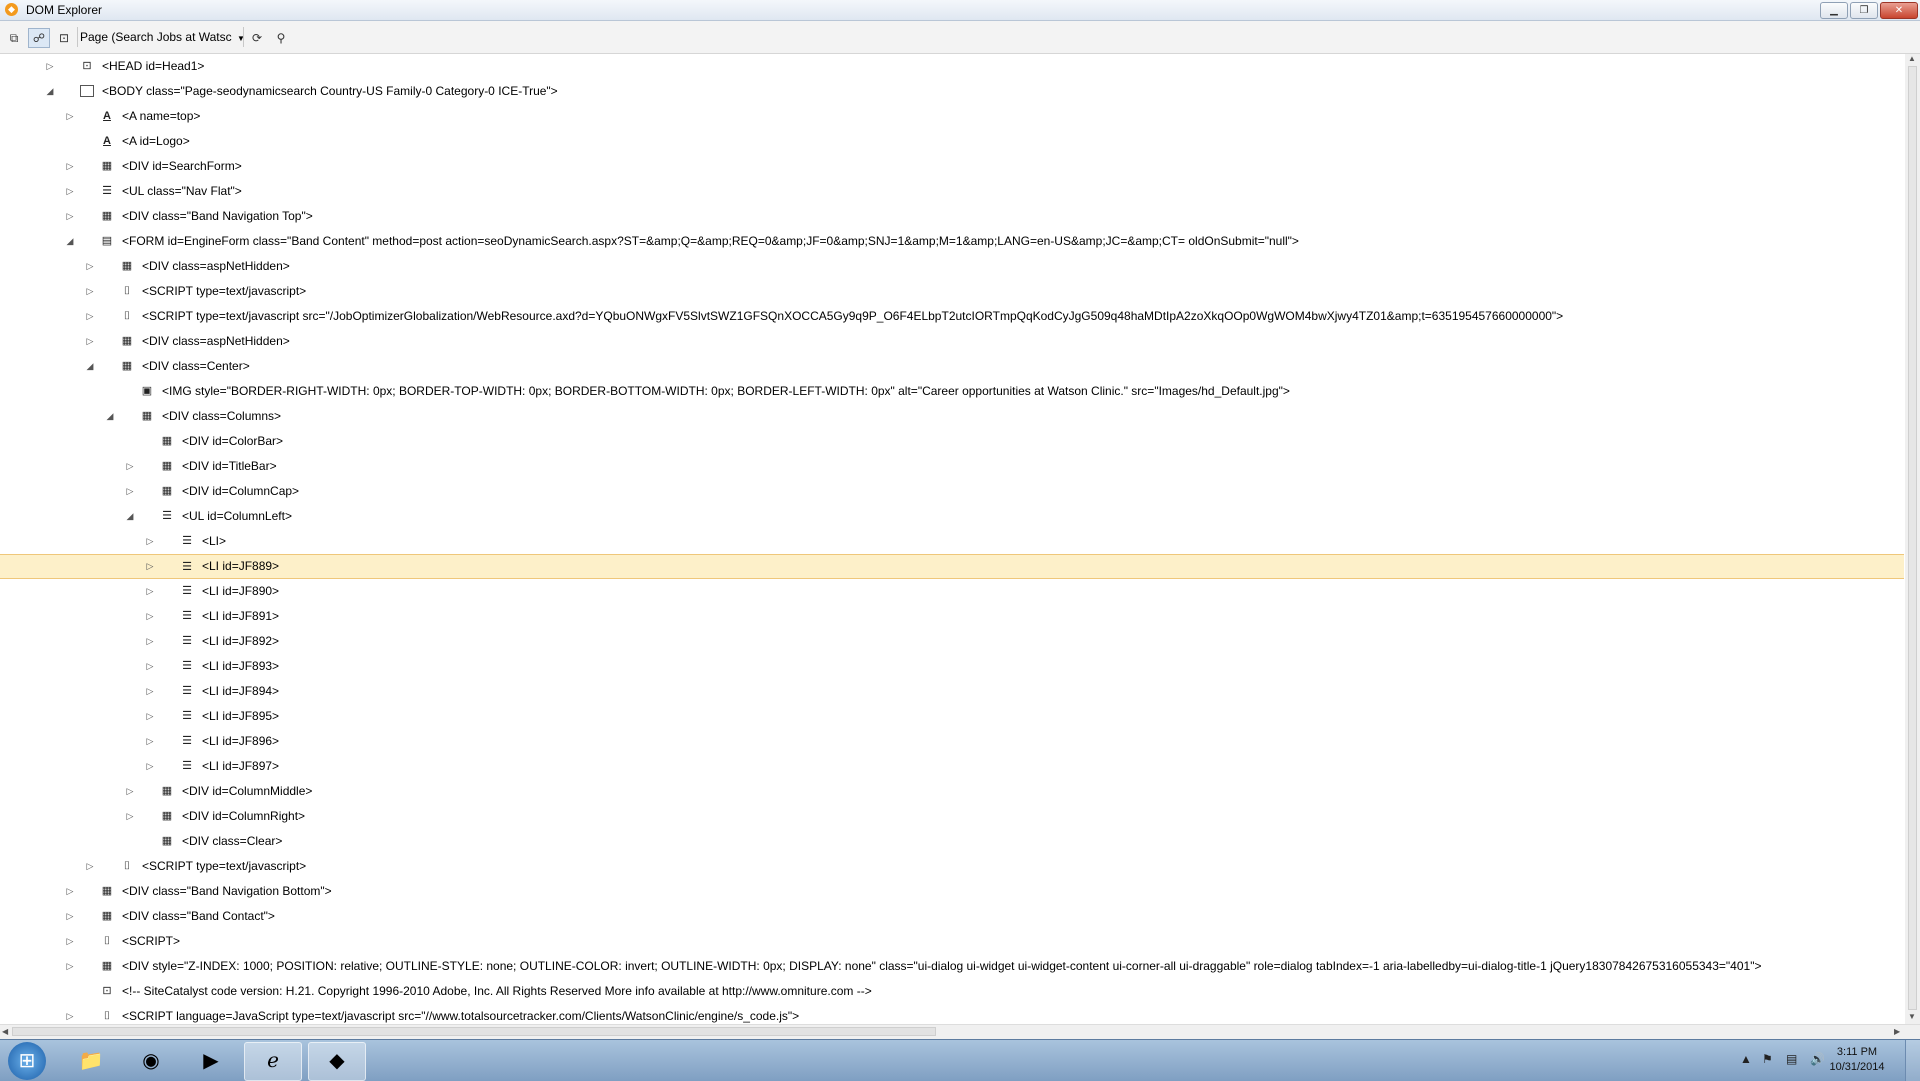 Image resolution: width=1920 pixels, height=1081 pixels. What do you see at coordinates (952, 591) in the screenshot?
I see `tree-node: ▷ ☰ <LI id=JF890>` at bounding box center [952, 591].